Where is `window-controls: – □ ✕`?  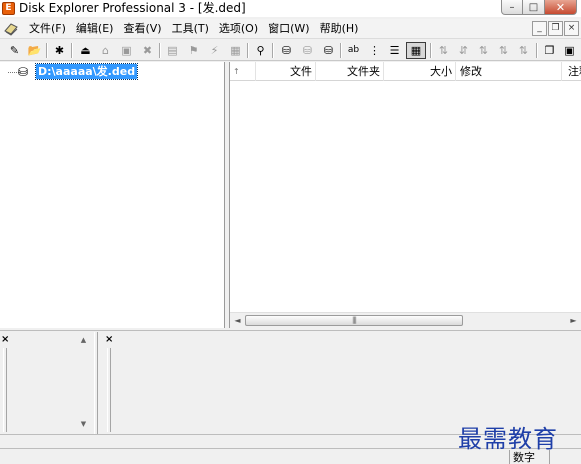 window-controls: – □ ✕ is located at coordinates (539, 7).